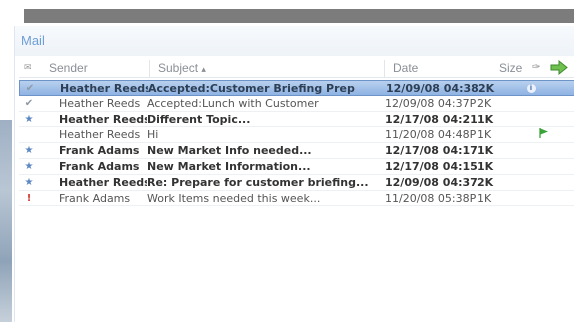 This screenshot has width=574, height=322. I want to click on message-subject: Accepted:Customer Briefing Prep, so click(251, 88).